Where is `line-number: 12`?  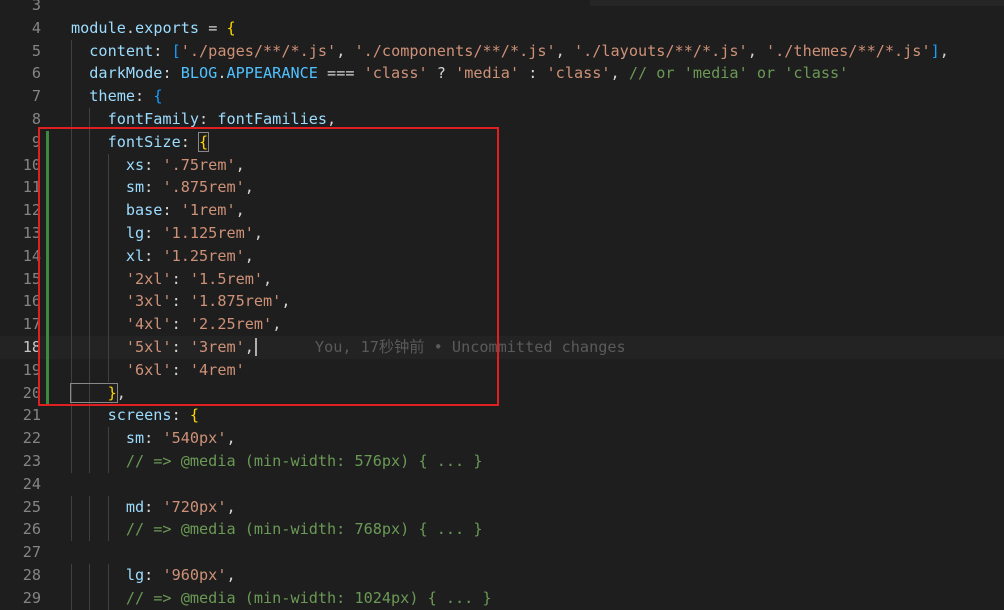 line-number: 12 is located at coordinates (31, 210).